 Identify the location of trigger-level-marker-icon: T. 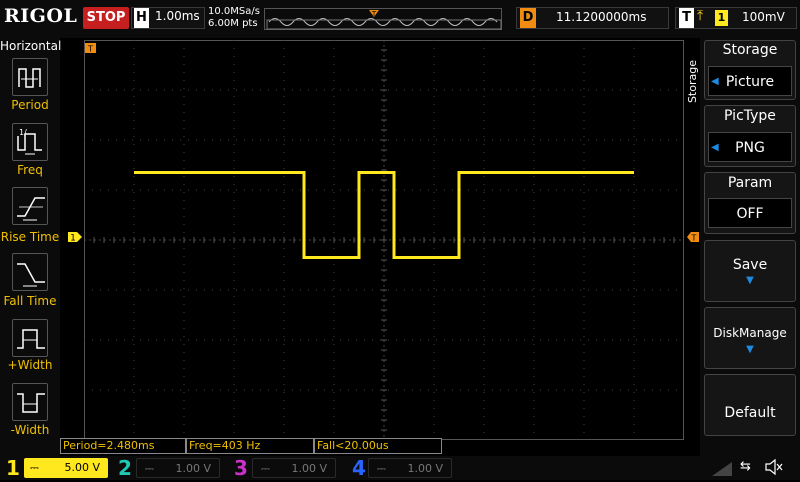
(693, 237).